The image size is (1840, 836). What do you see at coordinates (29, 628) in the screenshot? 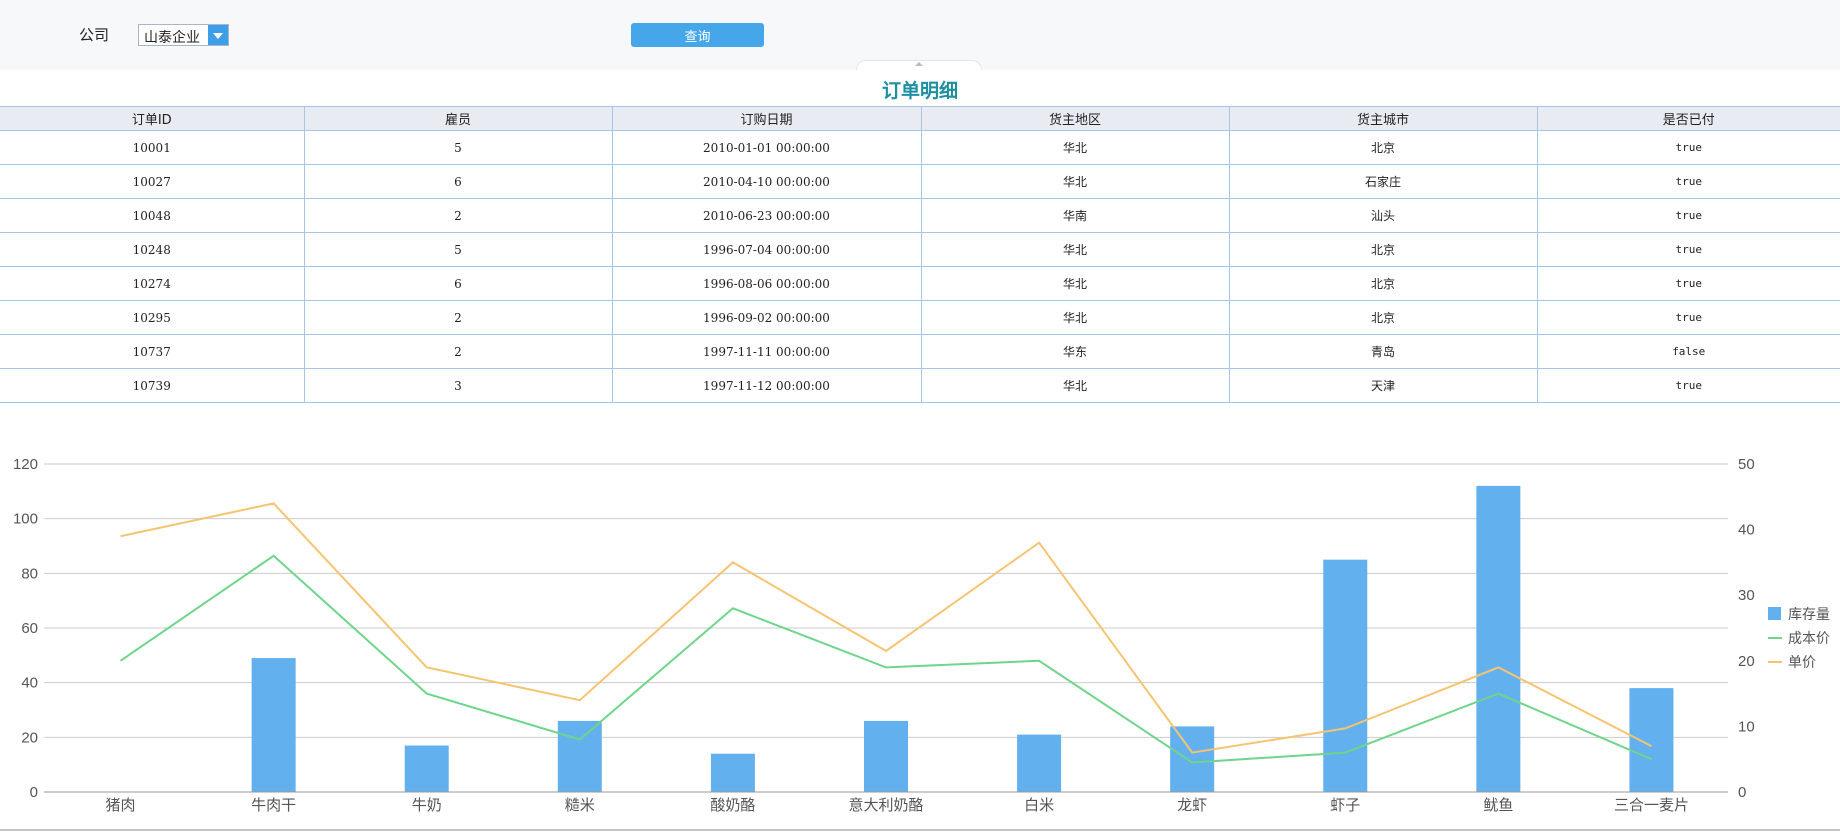
I see `y-tick-label: 60` at bounding box center [29, 628].